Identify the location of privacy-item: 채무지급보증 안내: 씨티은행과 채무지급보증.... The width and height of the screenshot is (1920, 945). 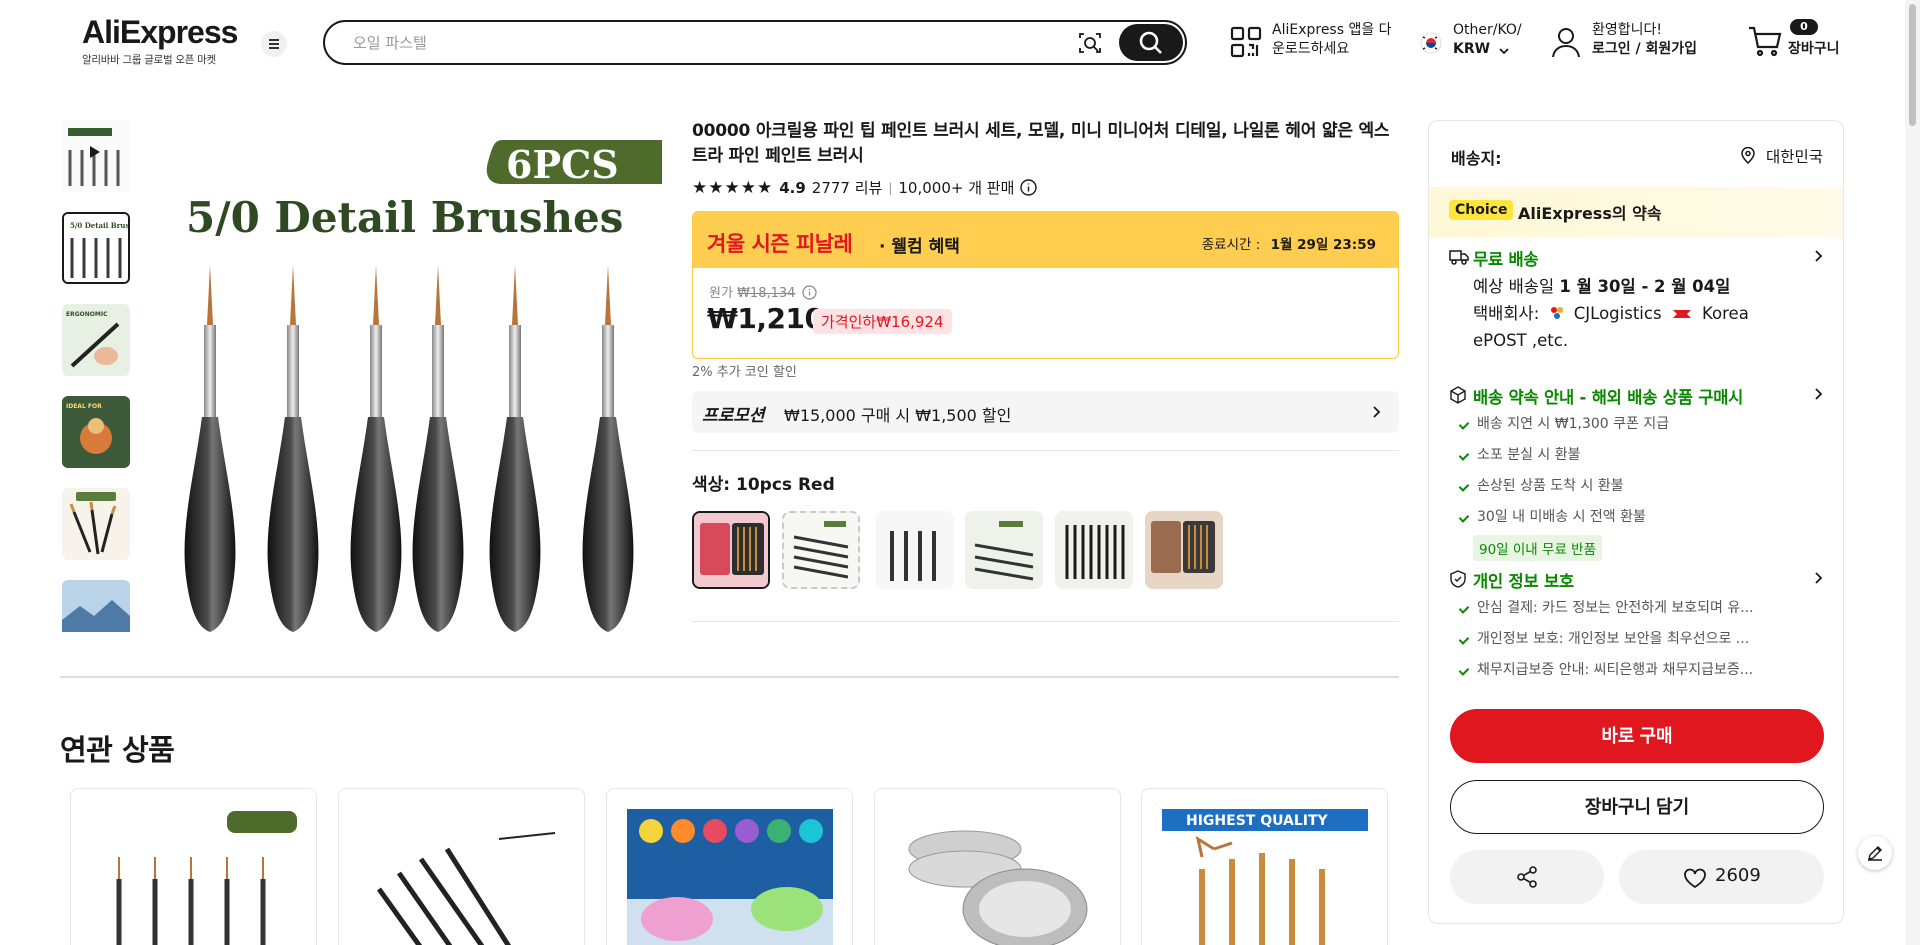
(1637, 670).